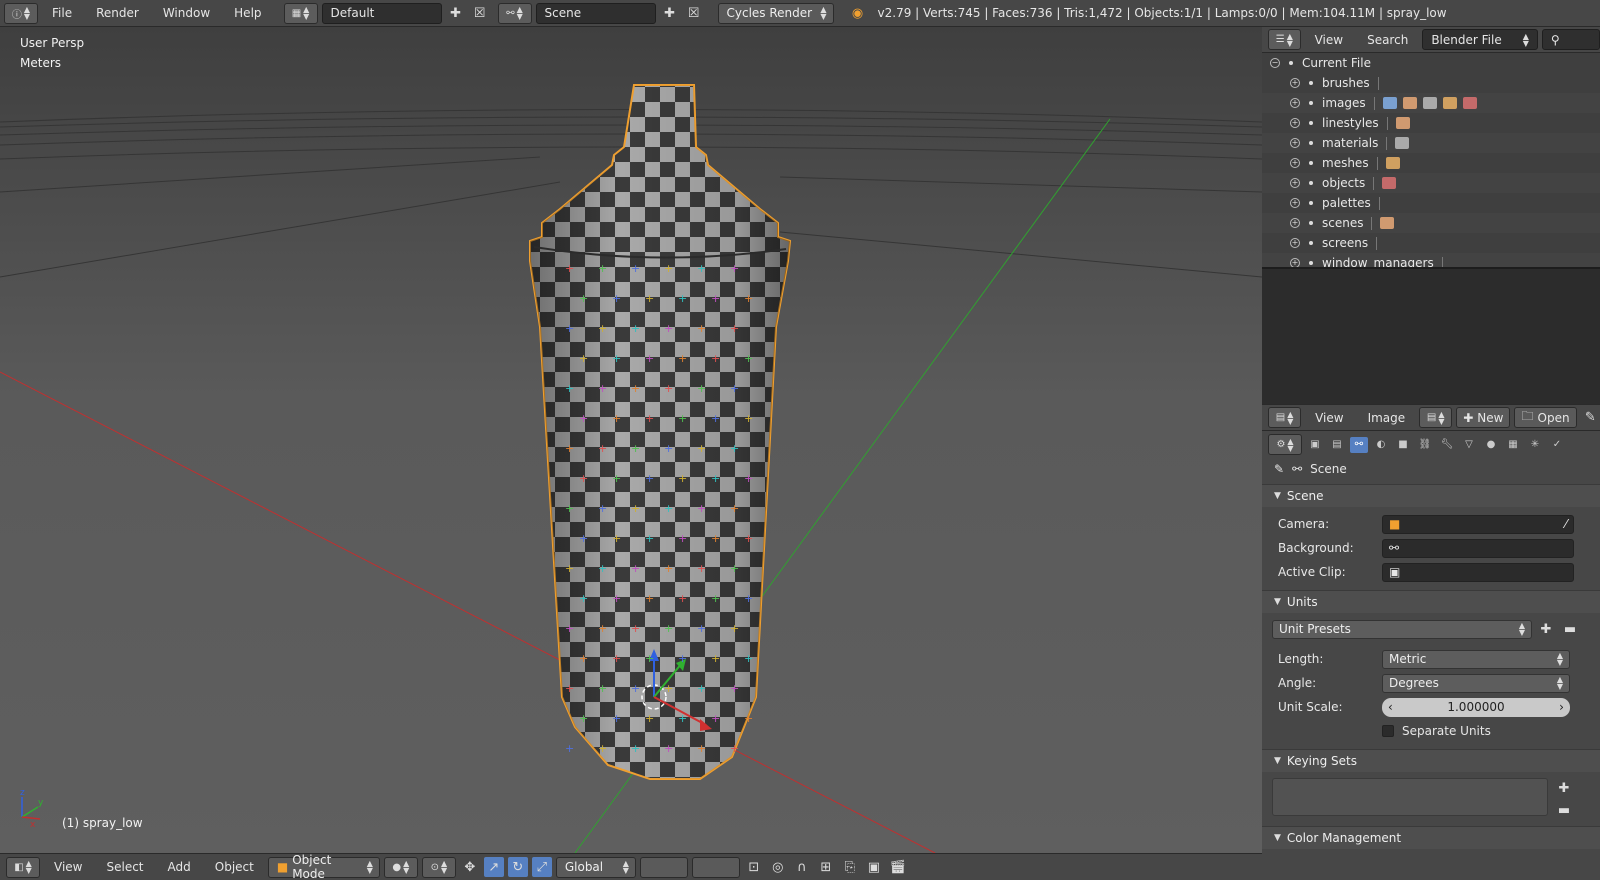  What do you see at coordinates (1425, 445) in the screenshot?
I see `constraints-tab-icon: ⛓` at bounding box center [1425, 445].